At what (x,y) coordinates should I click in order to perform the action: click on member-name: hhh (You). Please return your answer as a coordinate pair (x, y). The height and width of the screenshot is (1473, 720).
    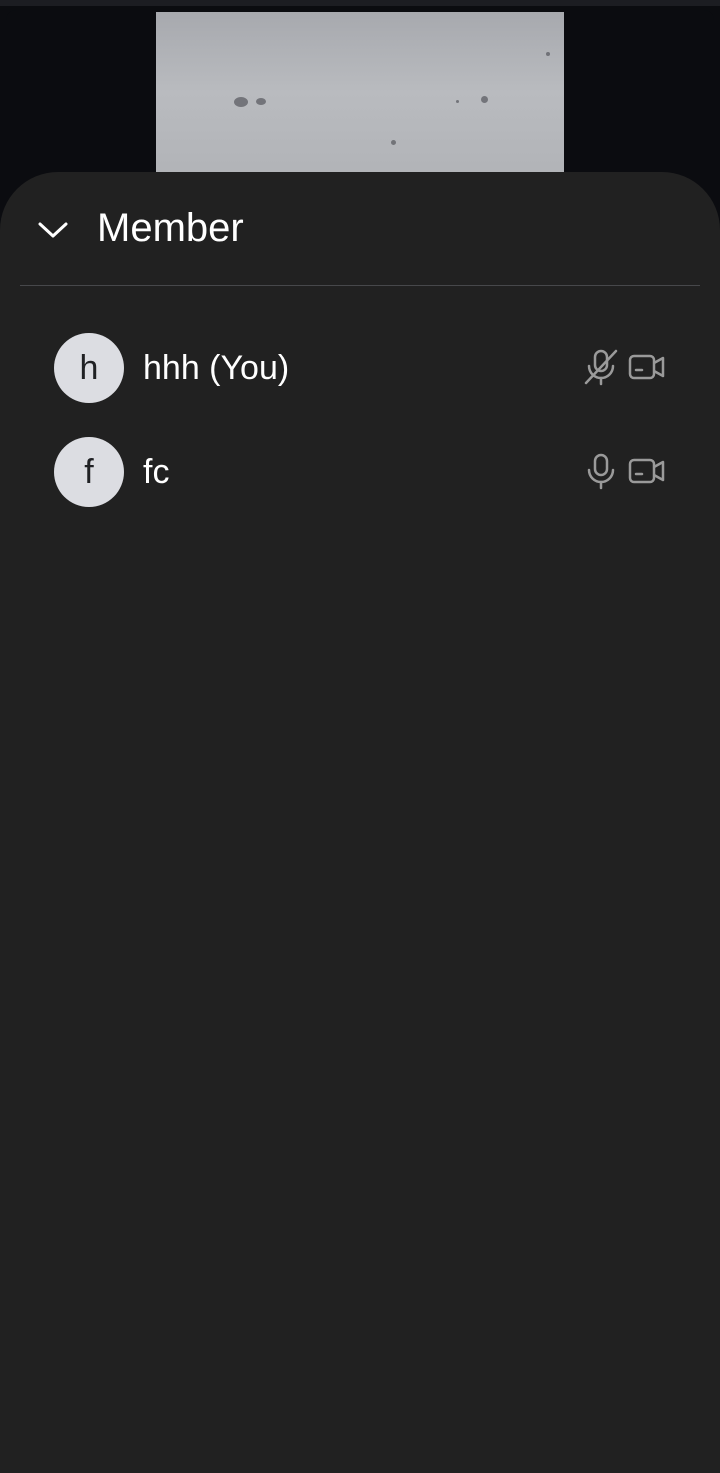
    Looking at the image, I should click on (216, 368).